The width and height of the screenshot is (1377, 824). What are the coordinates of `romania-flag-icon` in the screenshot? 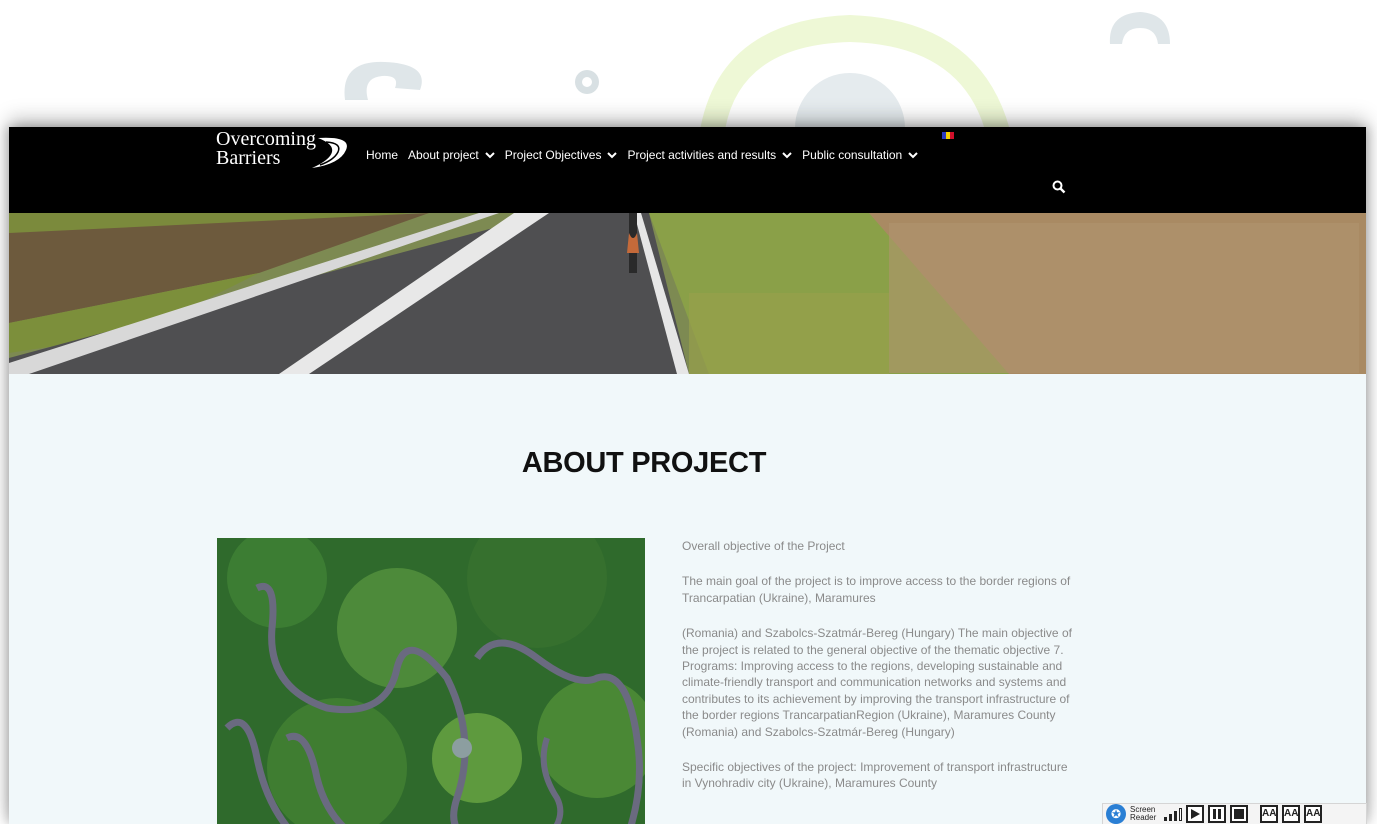 It's located at (948, 135).